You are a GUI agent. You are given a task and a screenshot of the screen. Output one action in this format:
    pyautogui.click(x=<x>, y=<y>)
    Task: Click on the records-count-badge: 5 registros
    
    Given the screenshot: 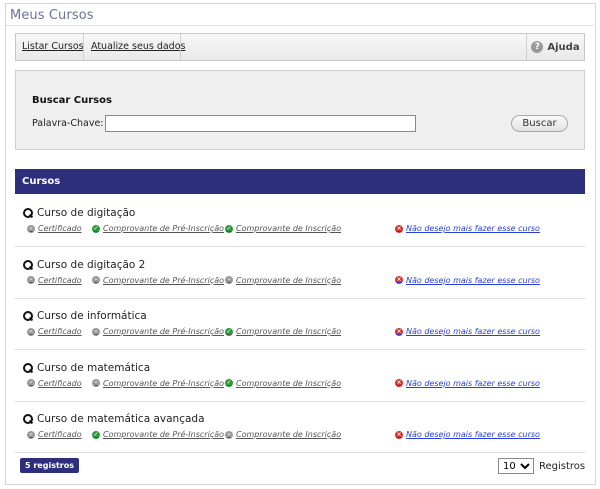 What is the action you would take?
    pyautogui.click(x=49, y=465)
    